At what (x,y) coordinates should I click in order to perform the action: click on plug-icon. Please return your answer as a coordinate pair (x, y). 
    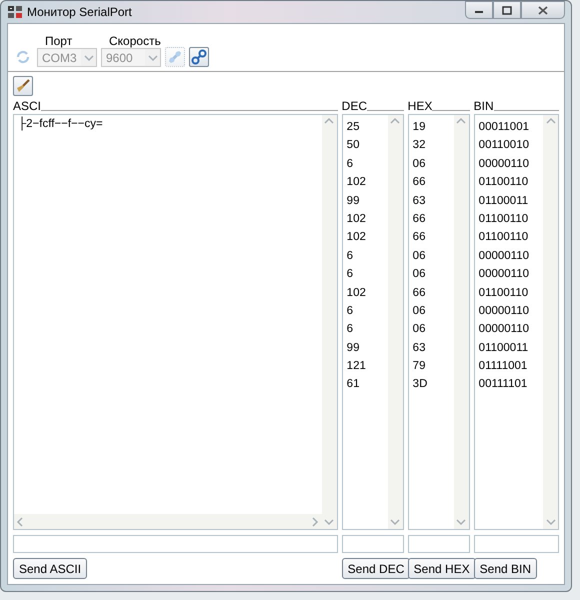
    Looking at the image, I should click on (175, 57).